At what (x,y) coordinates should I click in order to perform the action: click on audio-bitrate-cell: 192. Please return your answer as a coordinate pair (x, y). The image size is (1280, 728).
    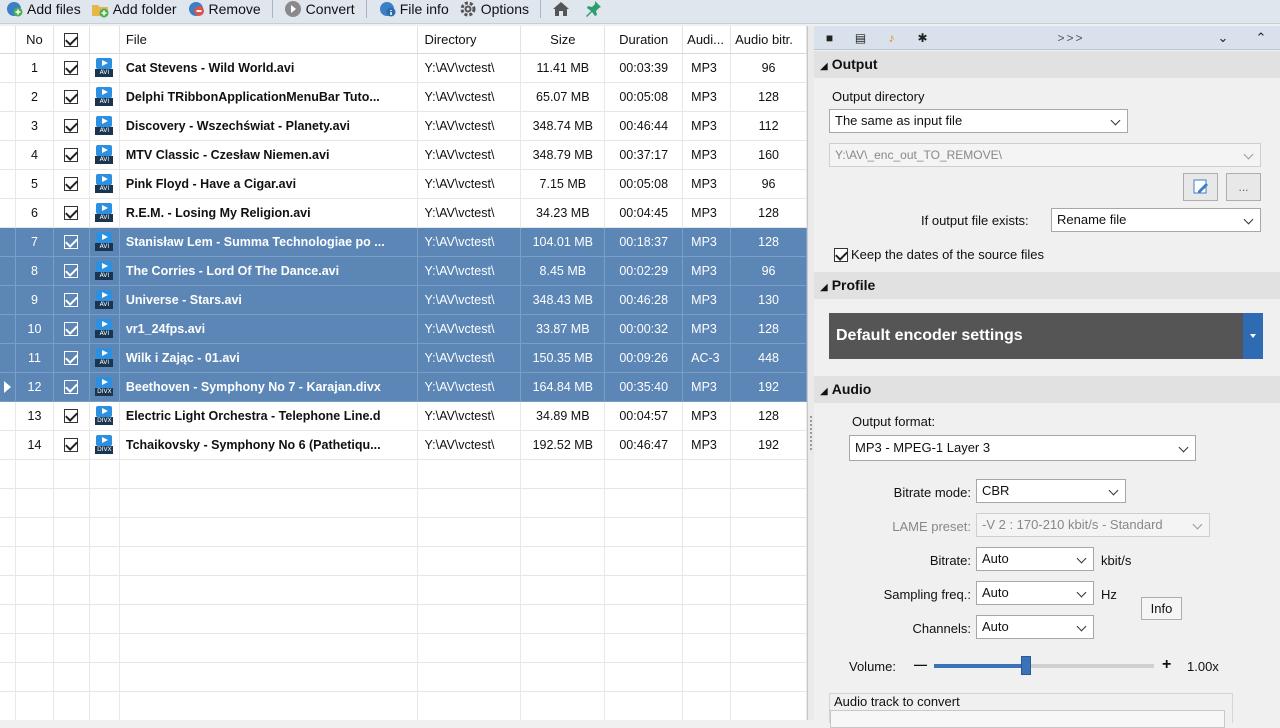
    Looking at the image, I should click on (769, 445).